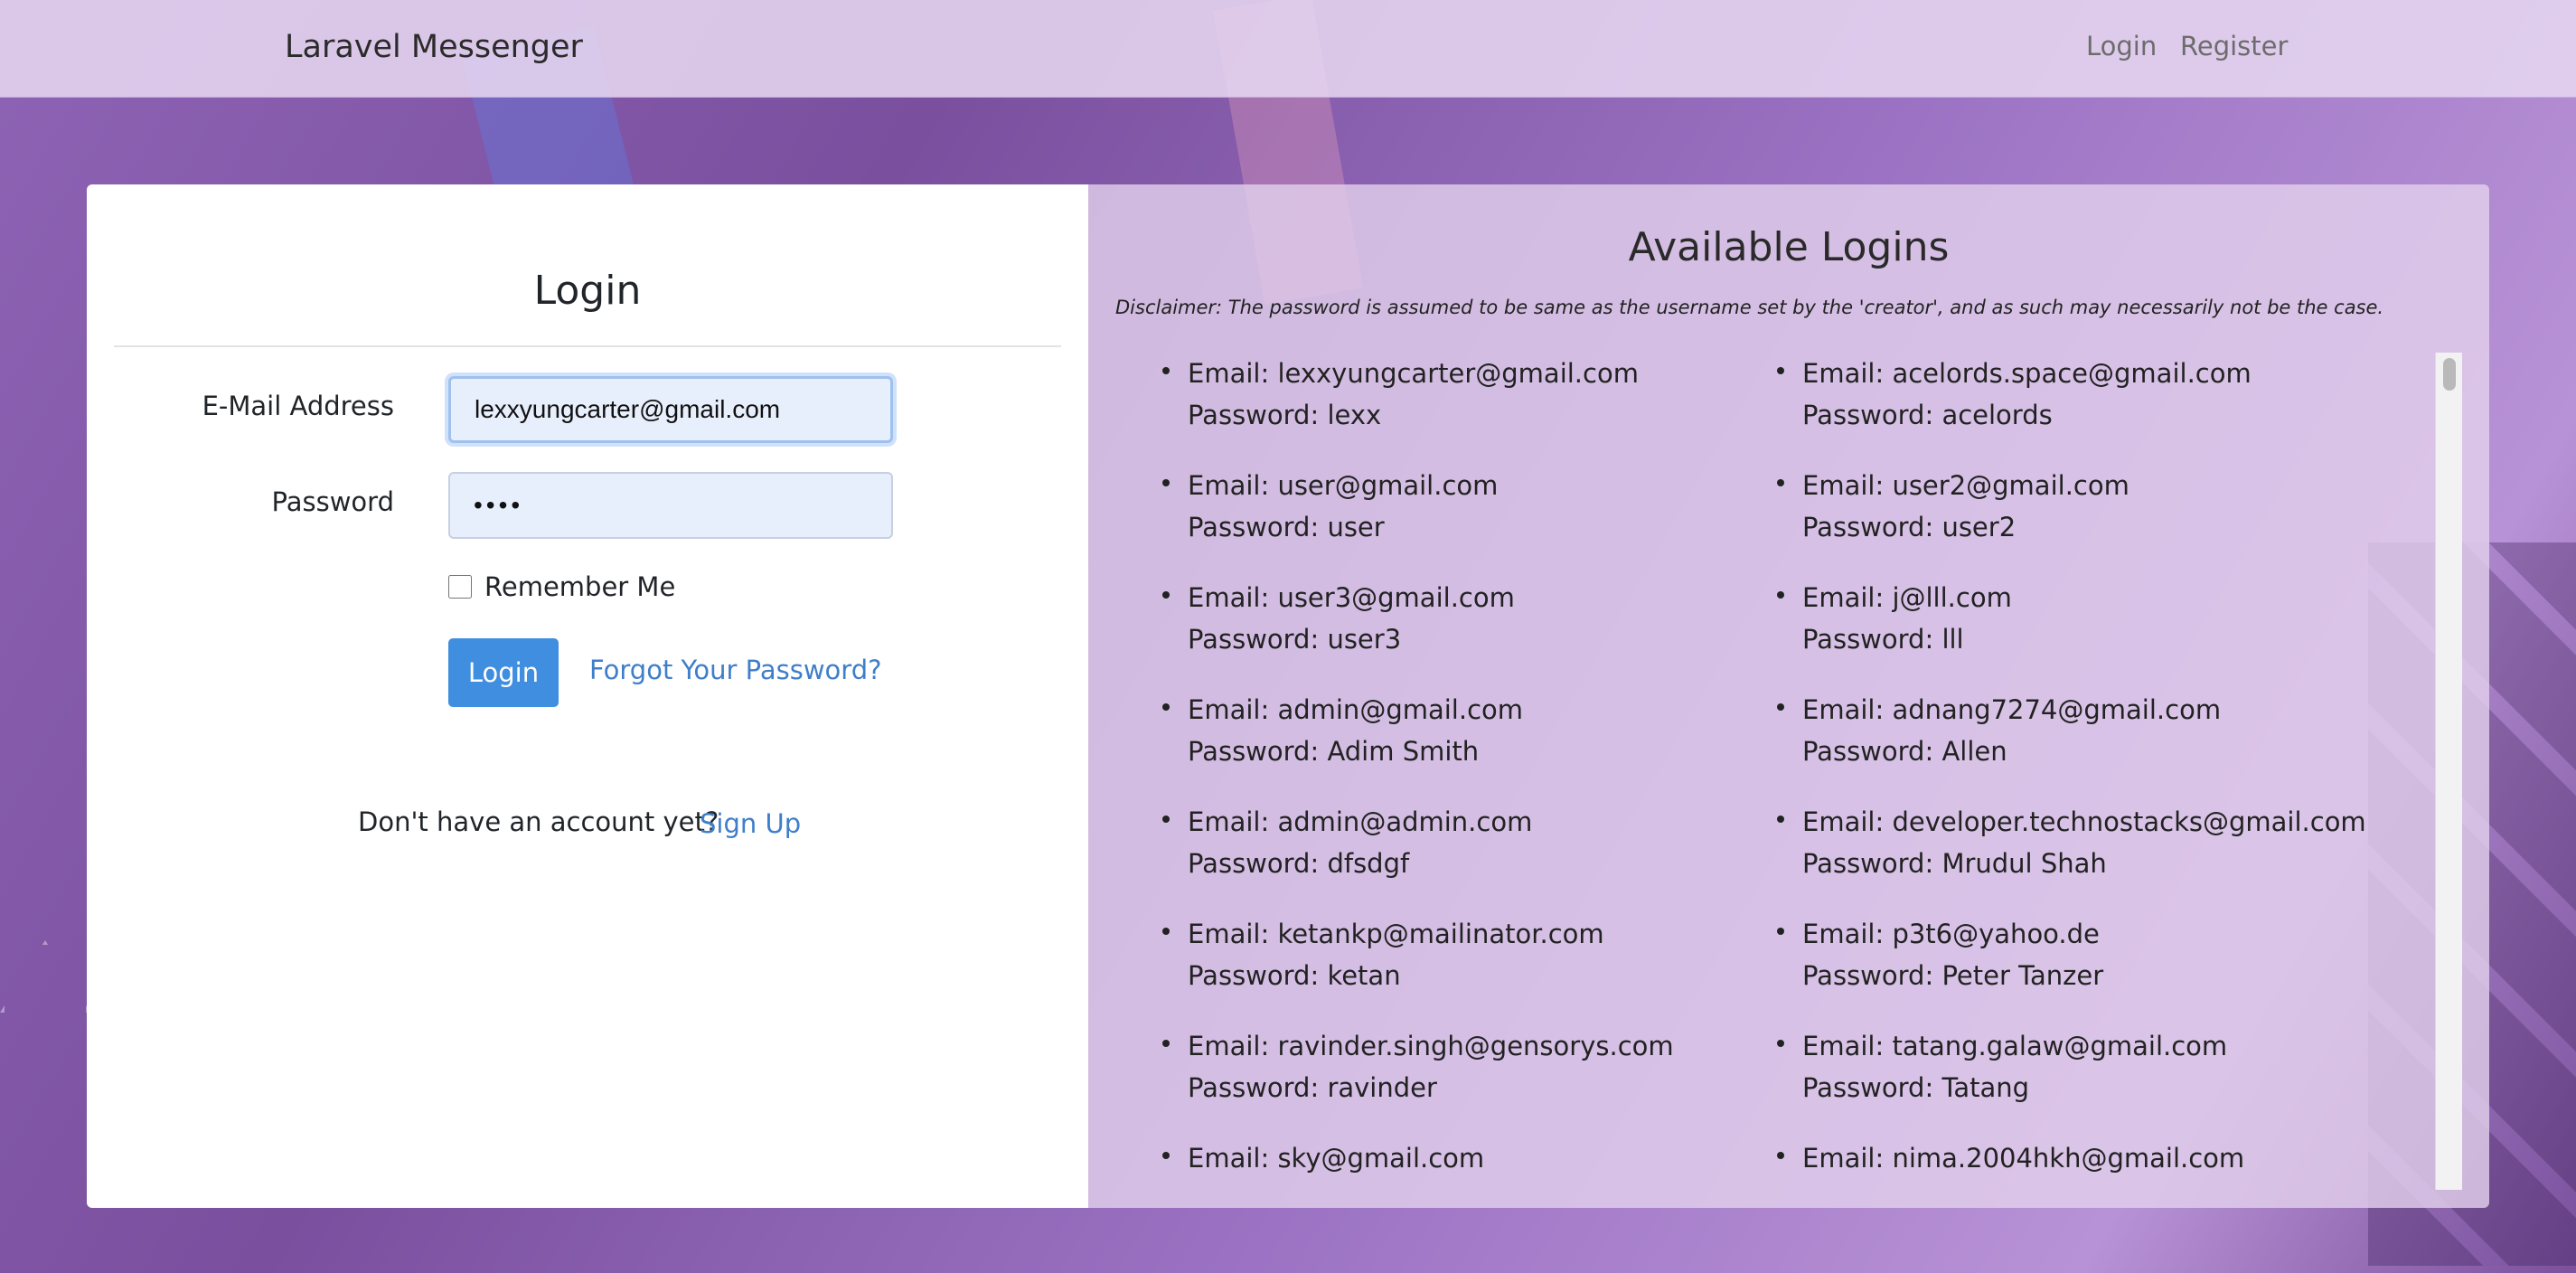  Describe the element at coordinates (1344, 485) in the screenshot. I see `entry-email: Email: user@gmail.com` at that location.